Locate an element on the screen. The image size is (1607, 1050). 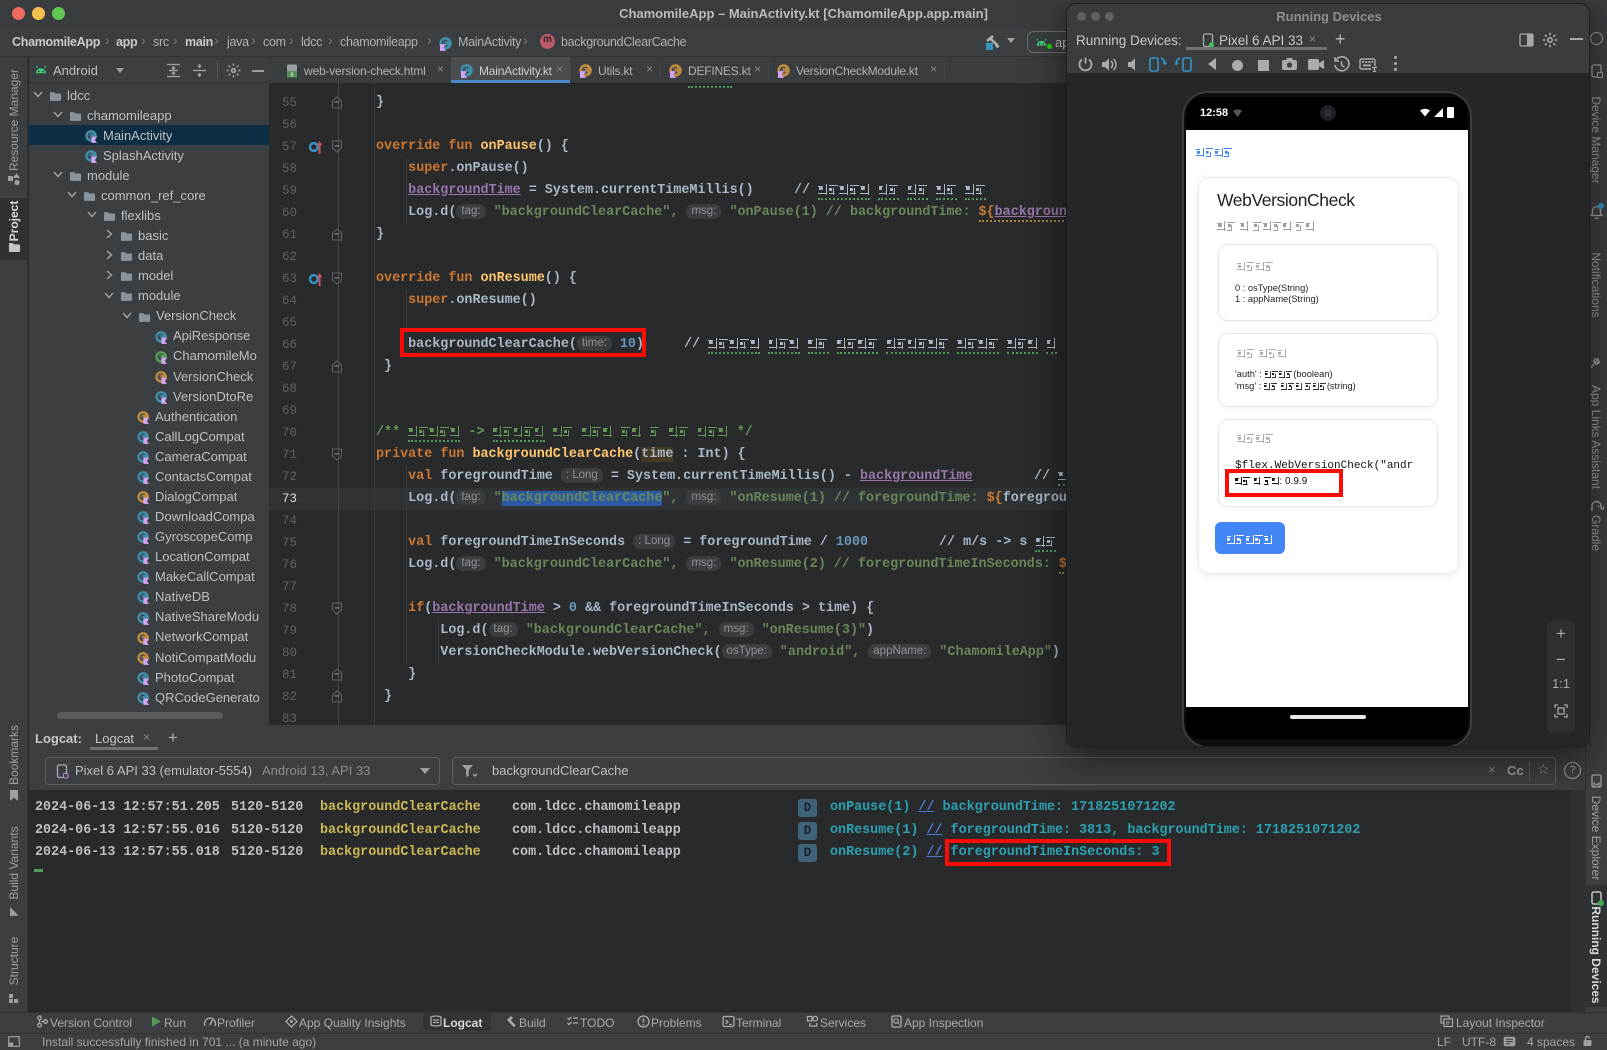
svg-text: 5 is located at coordinates (291, 75).